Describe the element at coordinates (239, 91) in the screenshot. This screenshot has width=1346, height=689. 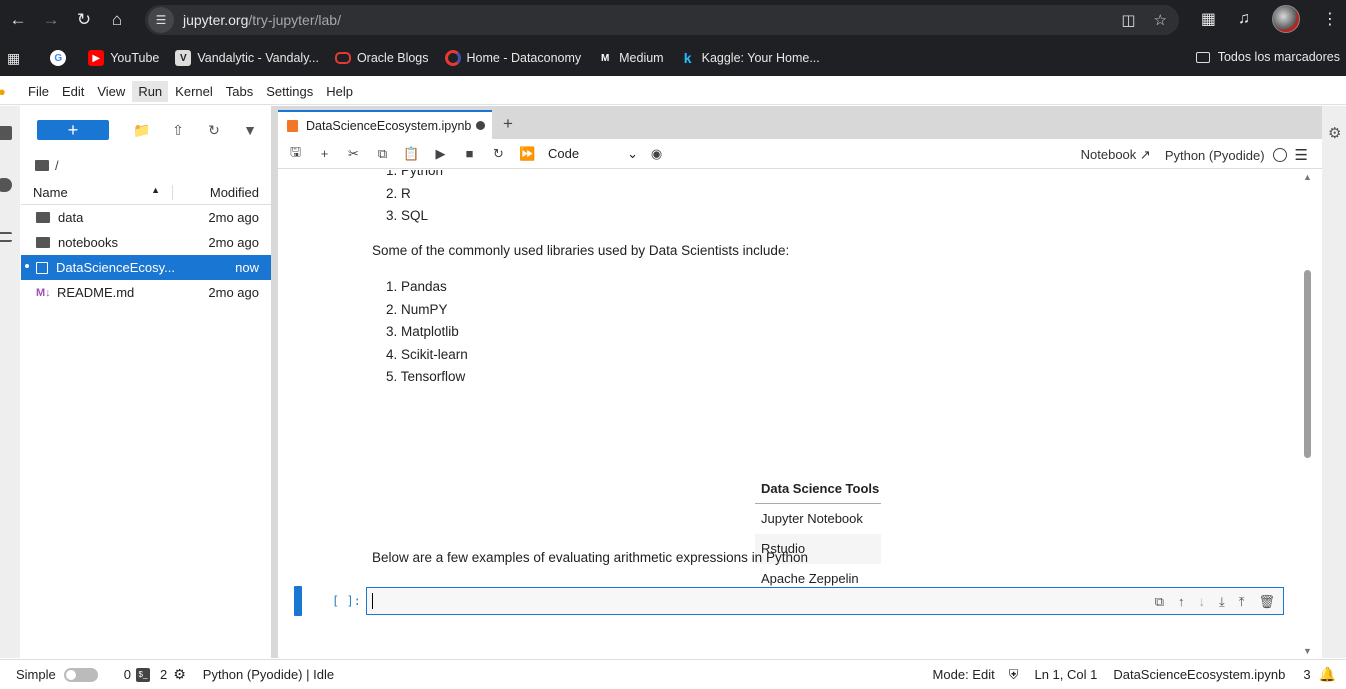
I see `menu-tabs: Tabs` at that location.